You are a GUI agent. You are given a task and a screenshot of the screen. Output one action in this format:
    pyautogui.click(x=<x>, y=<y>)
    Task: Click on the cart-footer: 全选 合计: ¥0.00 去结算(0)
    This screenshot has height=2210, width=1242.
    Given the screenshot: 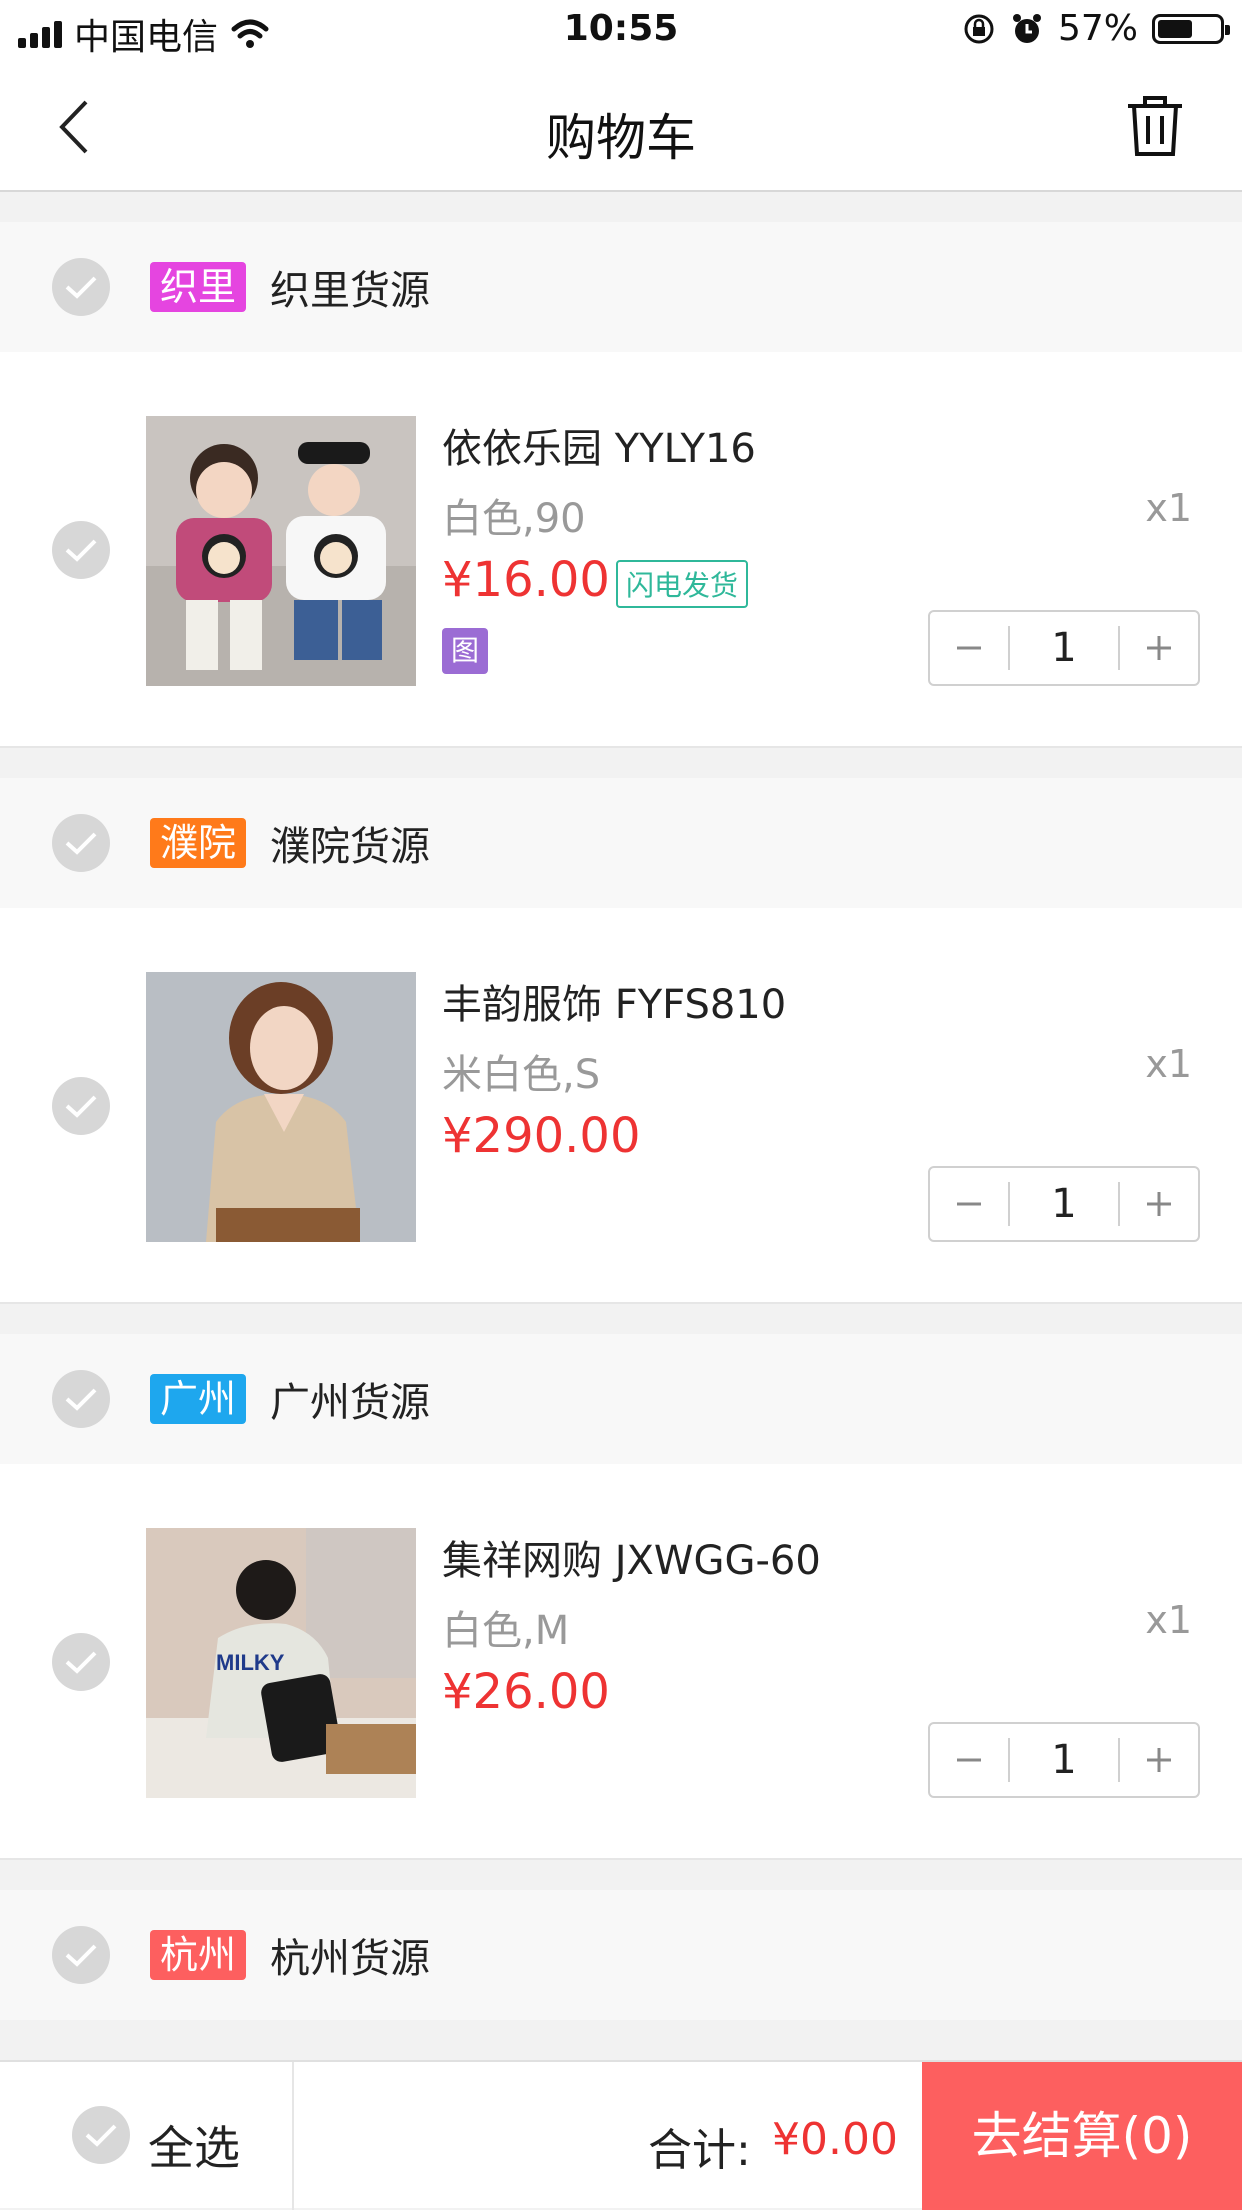 What is the action you would take?
    pyautogui.click(x=621, y=2135)
    